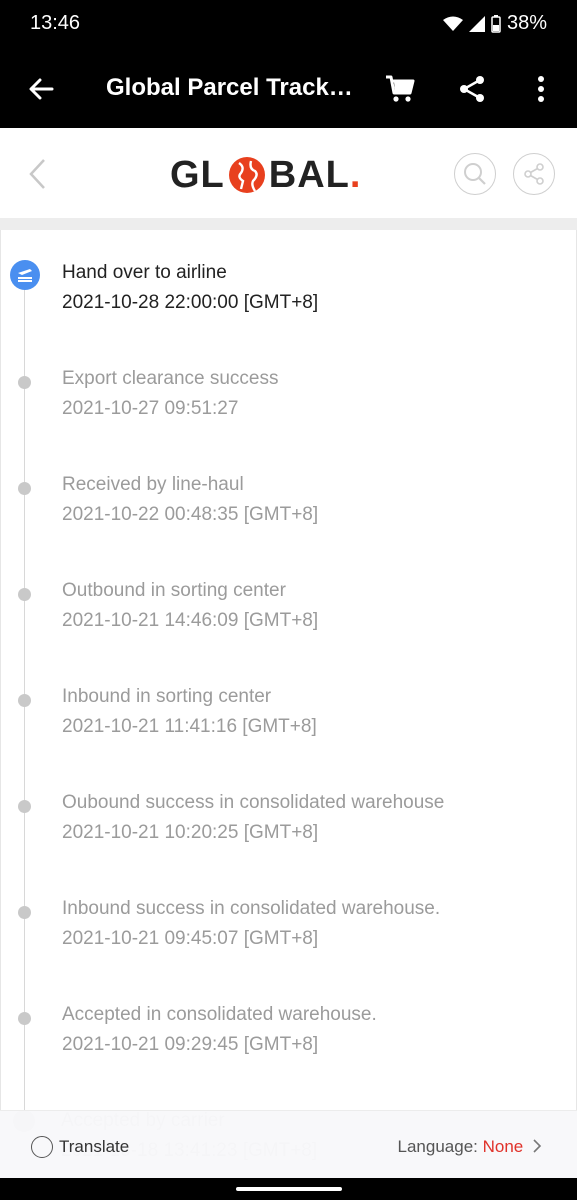 This screenshot has height=1200, width=577. What do you see at coordinates (174, 590) in the screenshot?
I see `event-title: Outbound in sorting center` at bounding box center [174, 590].